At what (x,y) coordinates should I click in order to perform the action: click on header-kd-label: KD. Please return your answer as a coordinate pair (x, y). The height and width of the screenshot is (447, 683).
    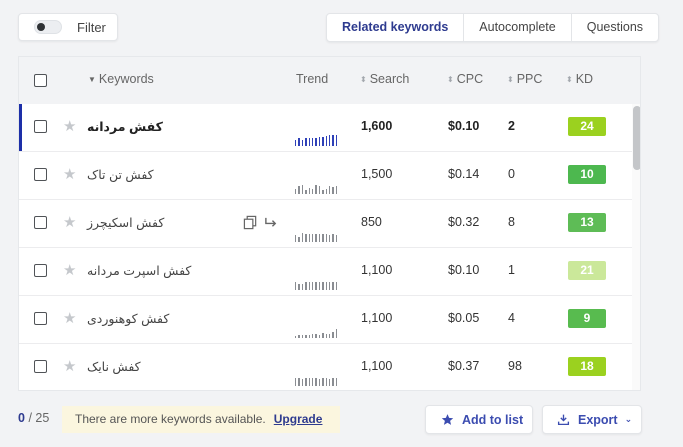
    Looking at the image, I should click on (584, 79).